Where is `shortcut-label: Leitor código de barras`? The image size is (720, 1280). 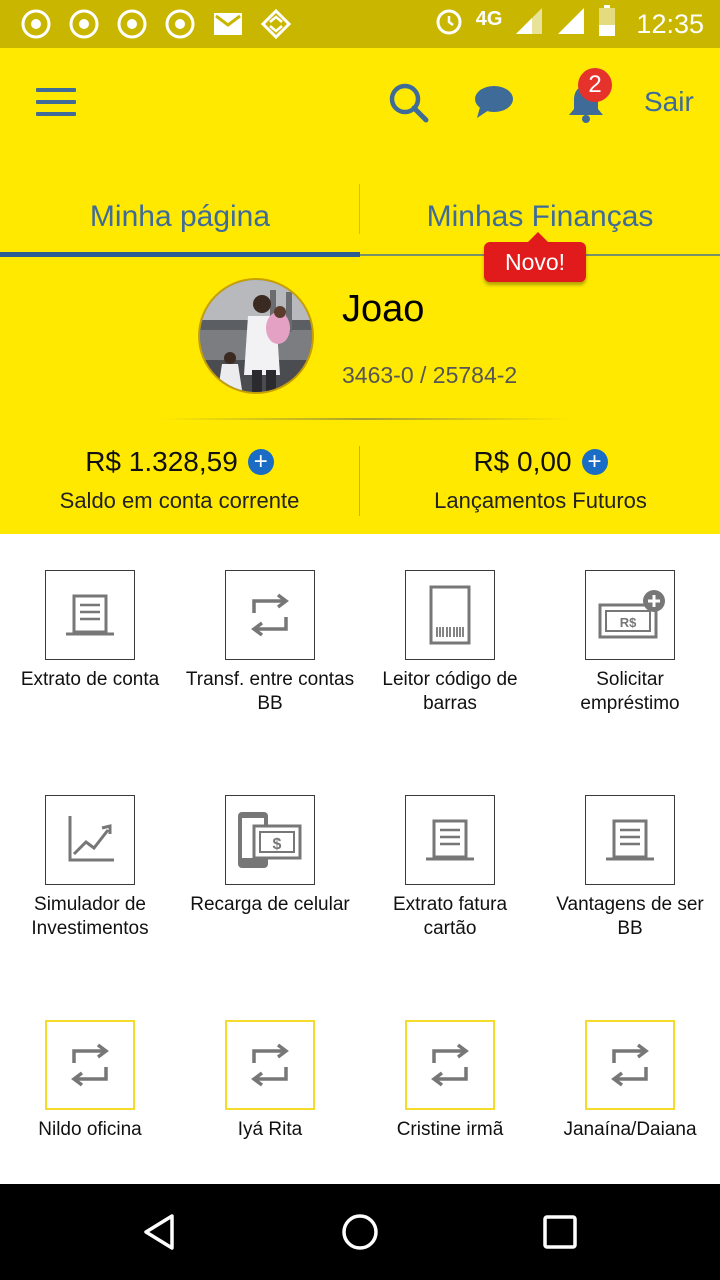 shortcut-label: Leitor código de barras is located at coordinates (450, 691).